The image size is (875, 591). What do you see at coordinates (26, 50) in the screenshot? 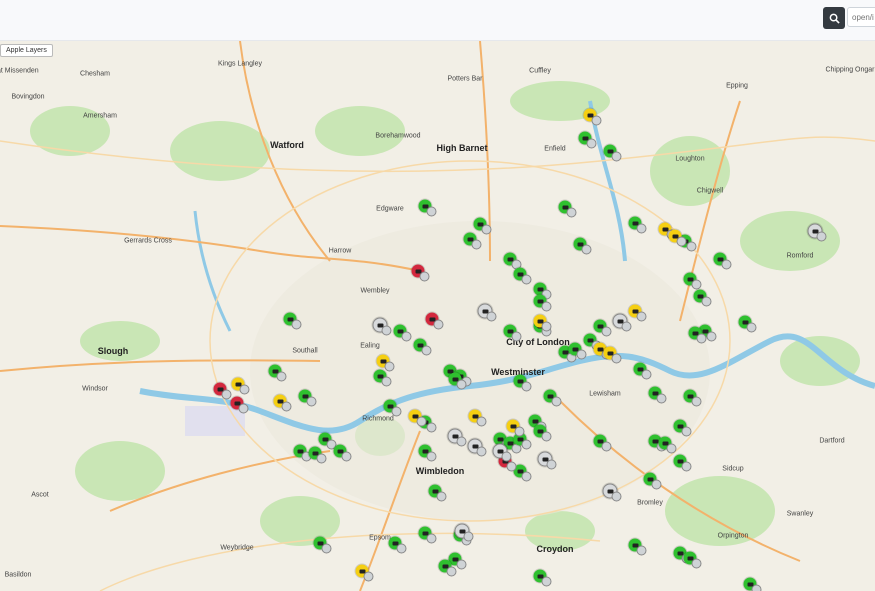
I see `layers-button: Apple Layers` at bounding box center [26, 50].